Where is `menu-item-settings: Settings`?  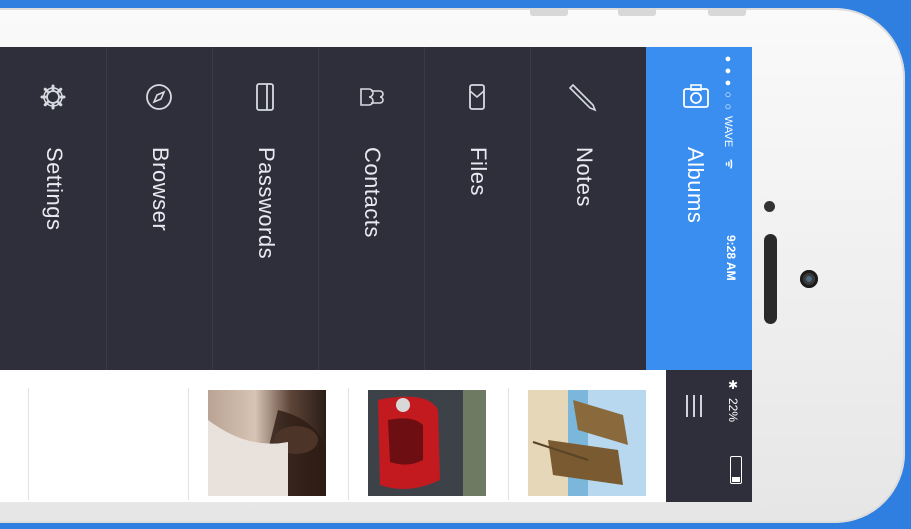 menu-item-settings: Settings is located at coordinates (53, 208).